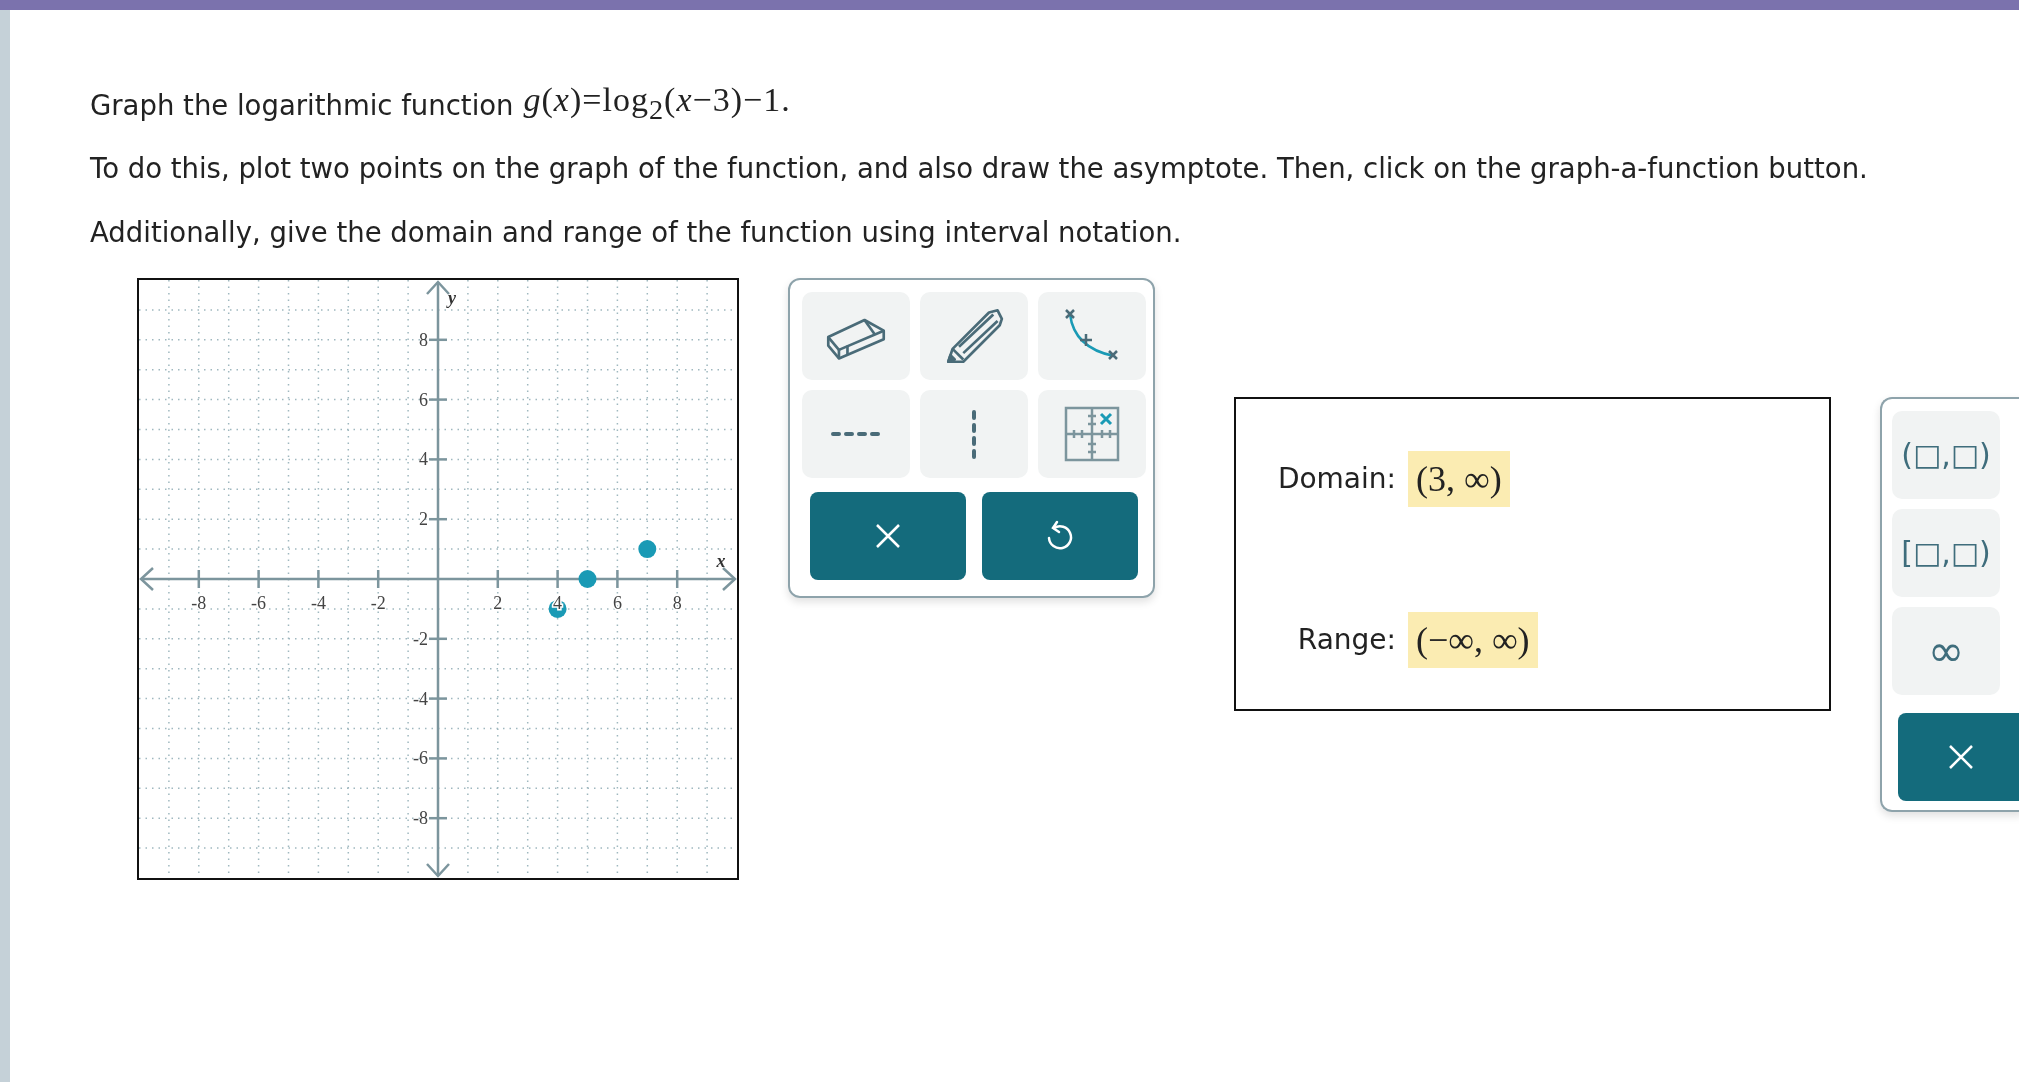  I want to click on curve-button, so click(1092, 335).